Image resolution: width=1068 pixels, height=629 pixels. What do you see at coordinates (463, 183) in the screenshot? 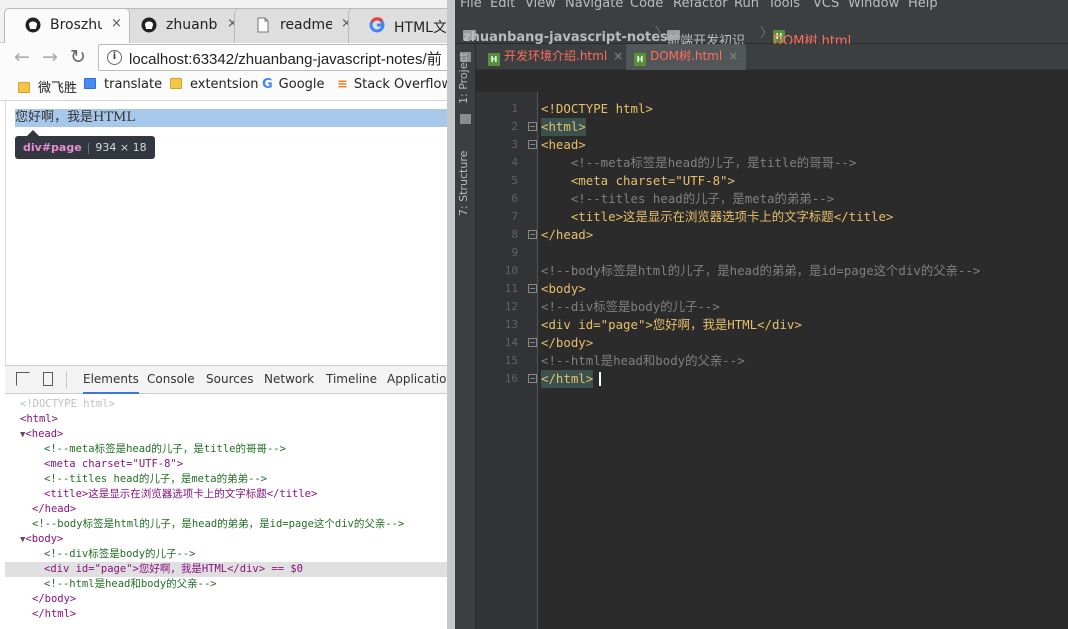
I see `tool-tab-structure: 7: Structure` at bounding box center [463, 183].